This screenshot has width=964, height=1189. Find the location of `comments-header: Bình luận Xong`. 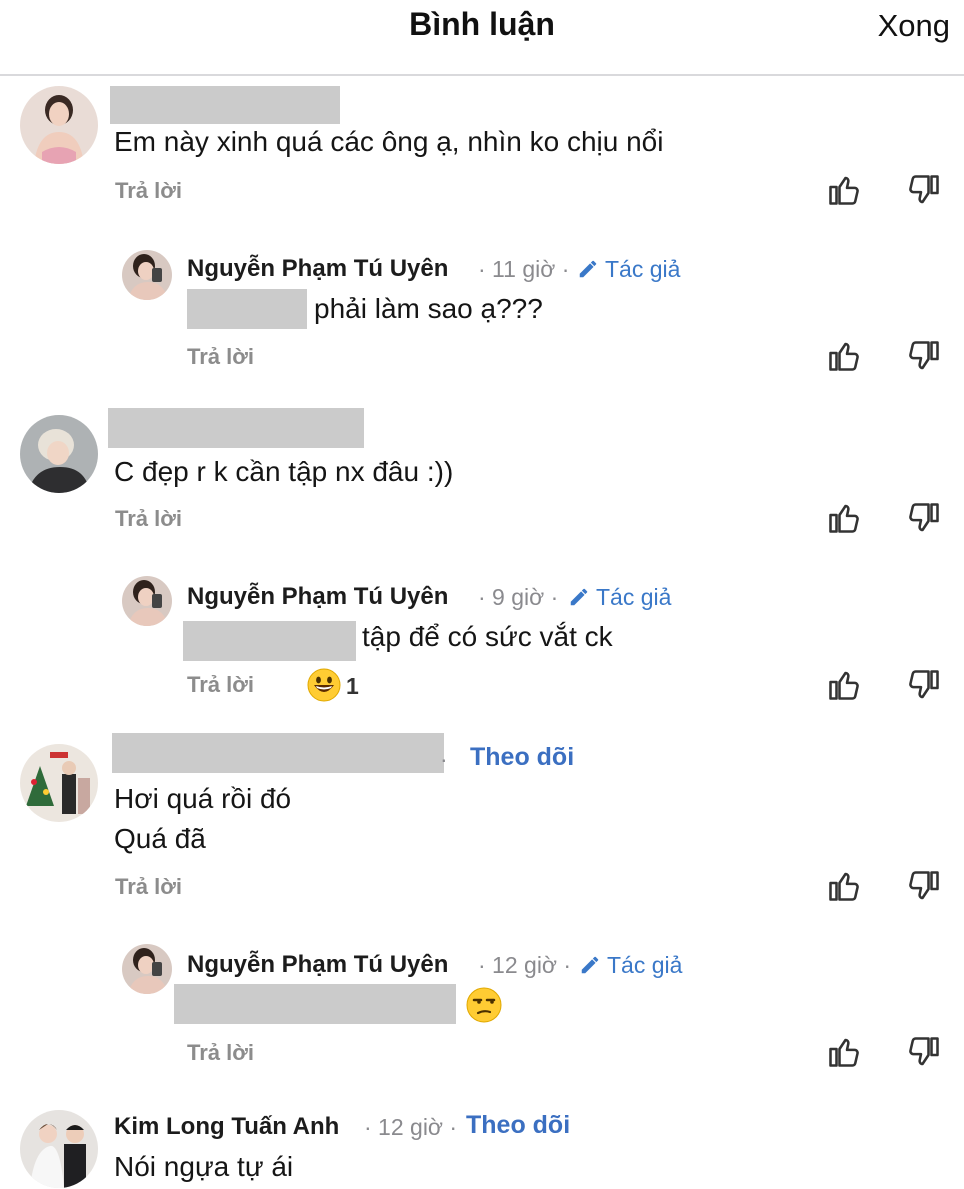

comments-header: Bình luận Xong is located at coordinates (482, 38).